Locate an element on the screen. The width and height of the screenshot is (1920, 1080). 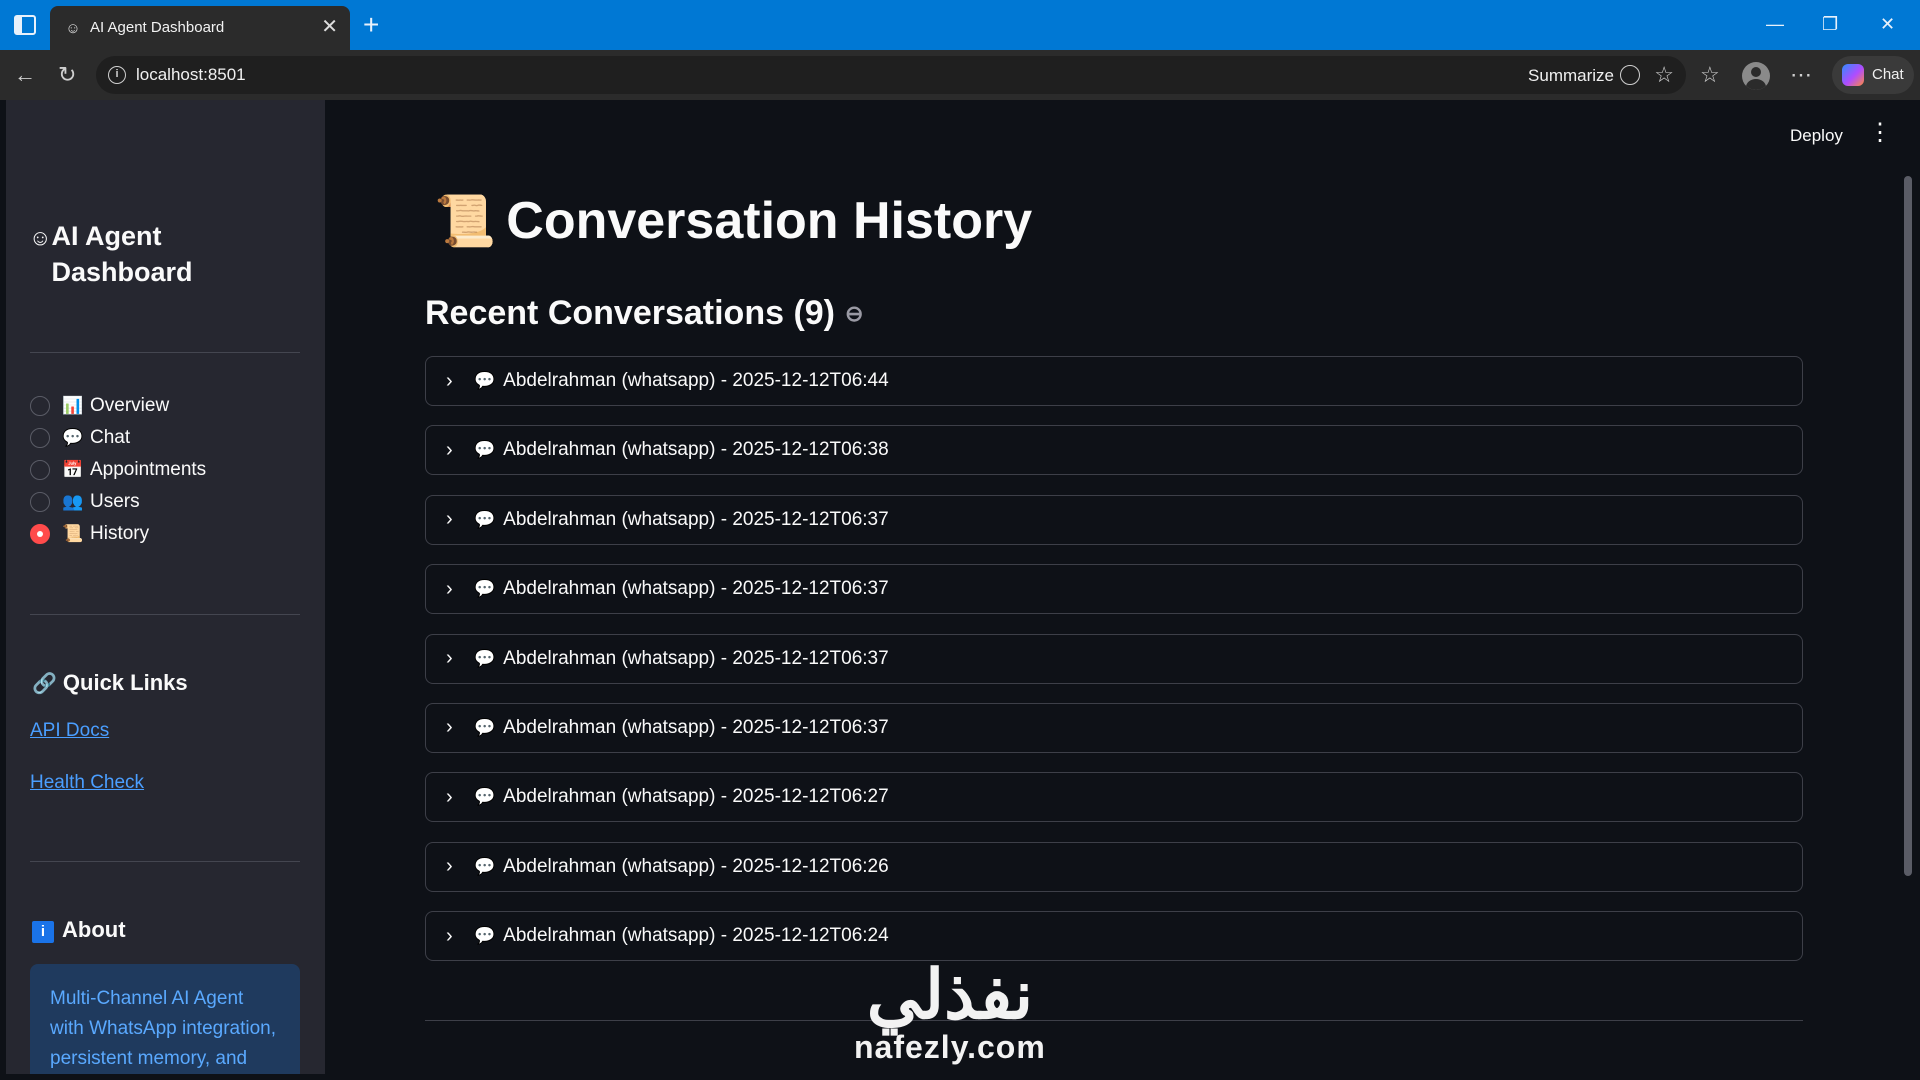
nav-item-chat: 💬 Chat is located at coordinates (118, 438).